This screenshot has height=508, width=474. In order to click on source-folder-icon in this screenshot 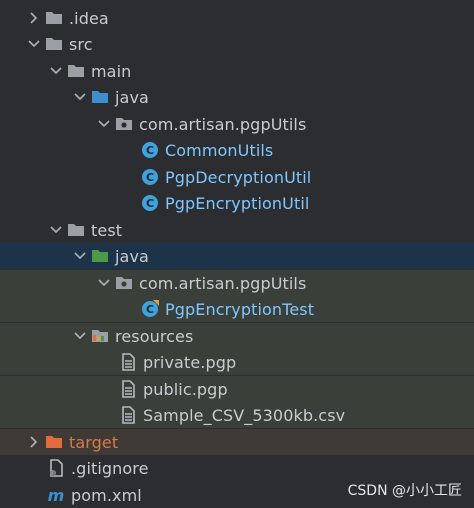, I will do `click(100, 97)`.